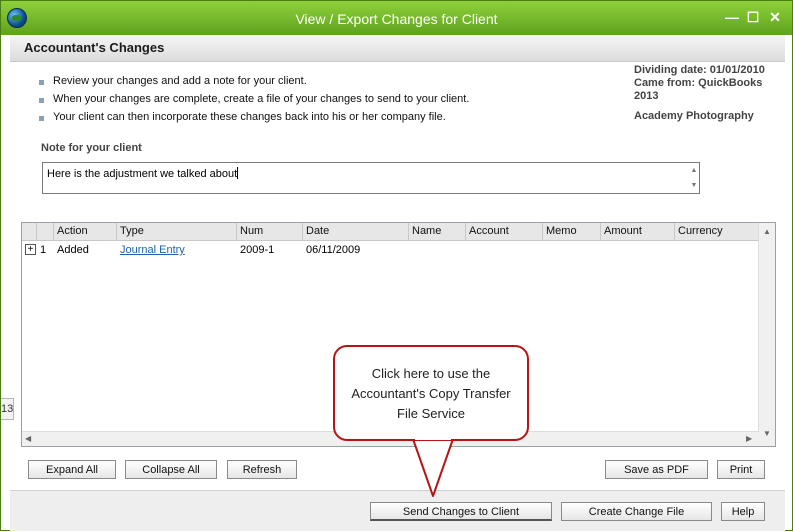  Describe the element at coordinates (717, 231) in the screenshot. I see `col-currency: Currency` at that location.